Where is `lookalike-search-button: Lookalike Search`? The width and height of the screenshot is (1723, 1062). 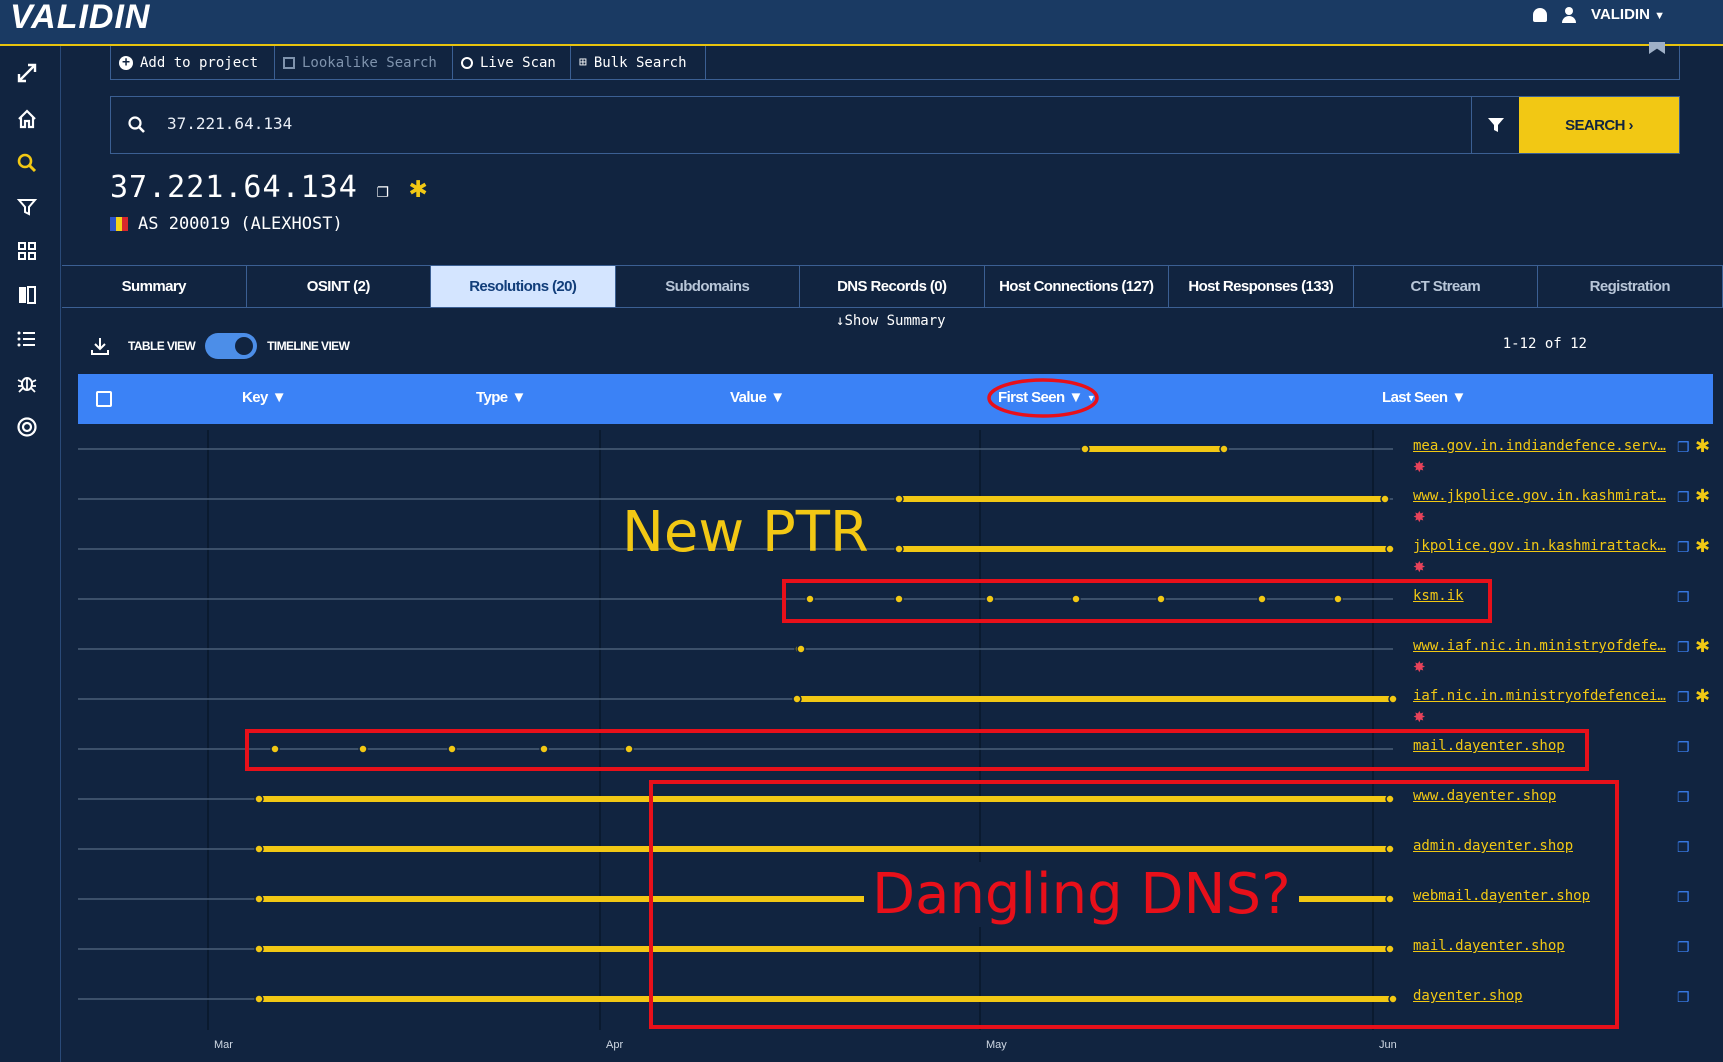
lookalike-search-button: Lookalike Search is located at coordinates (364, 62).